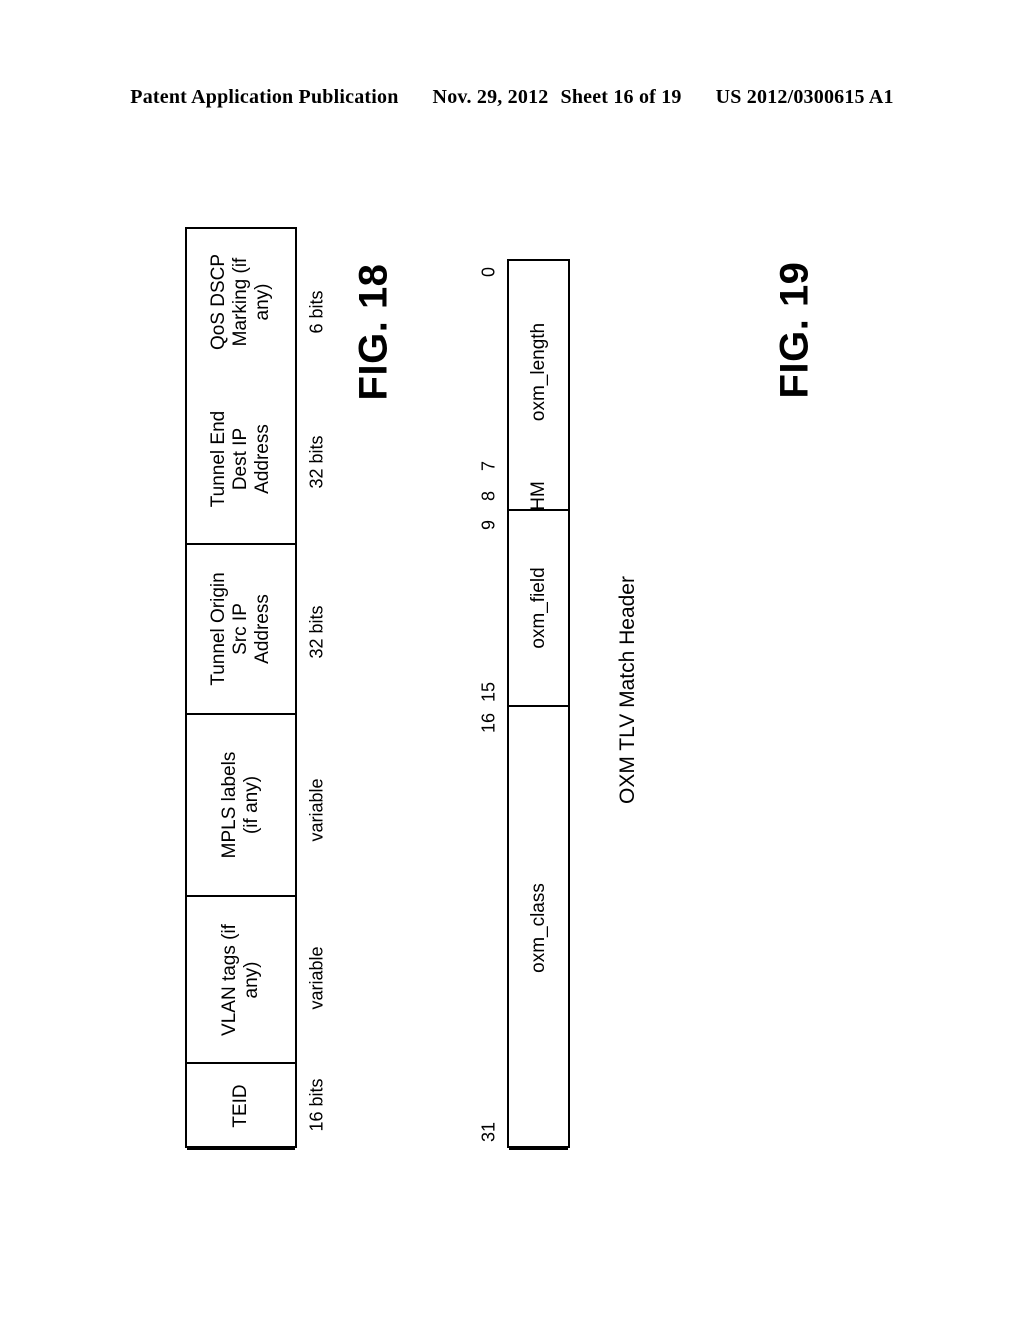 This screenshot has width=1024, height=1320. I want to click on fig18-caption: FIG. 18, so click(373, 332).